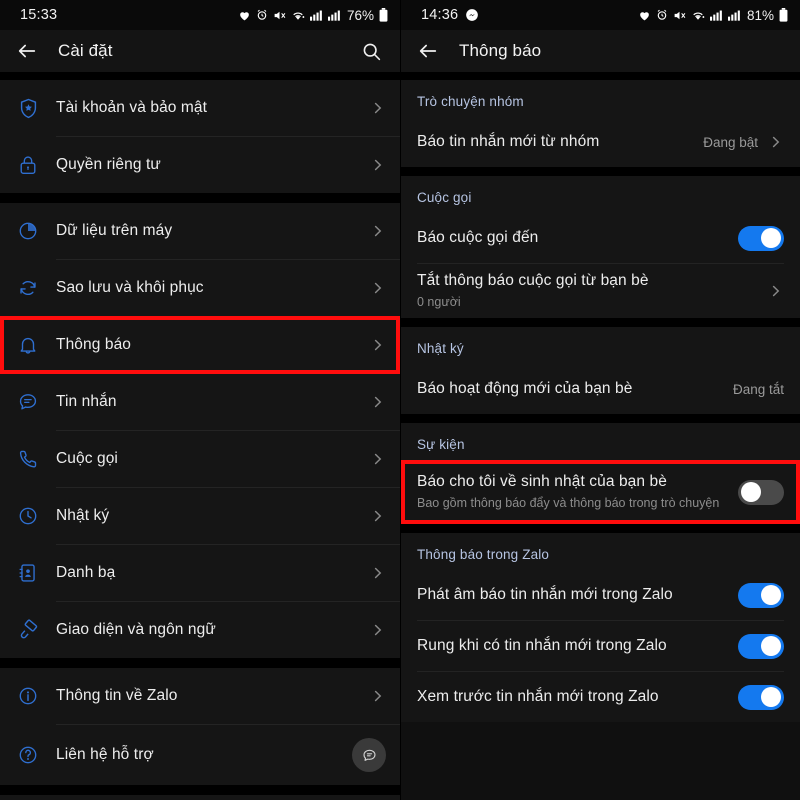 This screenshot has height=800, width=800. What do you see at coordinates (592, 291) in the screenshot?
I see `row-text: Tắt thông báo cuộc gọi từ bạn bè 0 người` at bounding box center [592, 291].